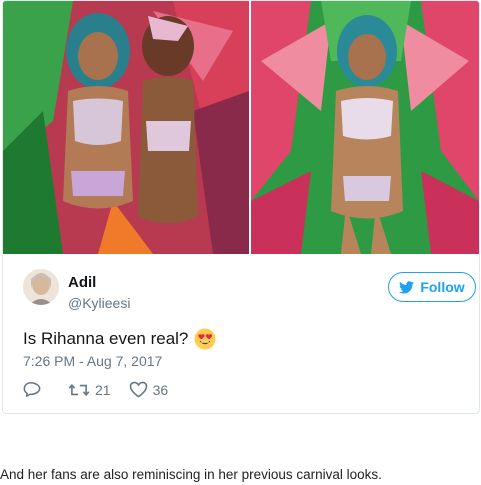 The width and height of the screenshot is (481, 485). I want to click on reply-icon, so click(32, 389).